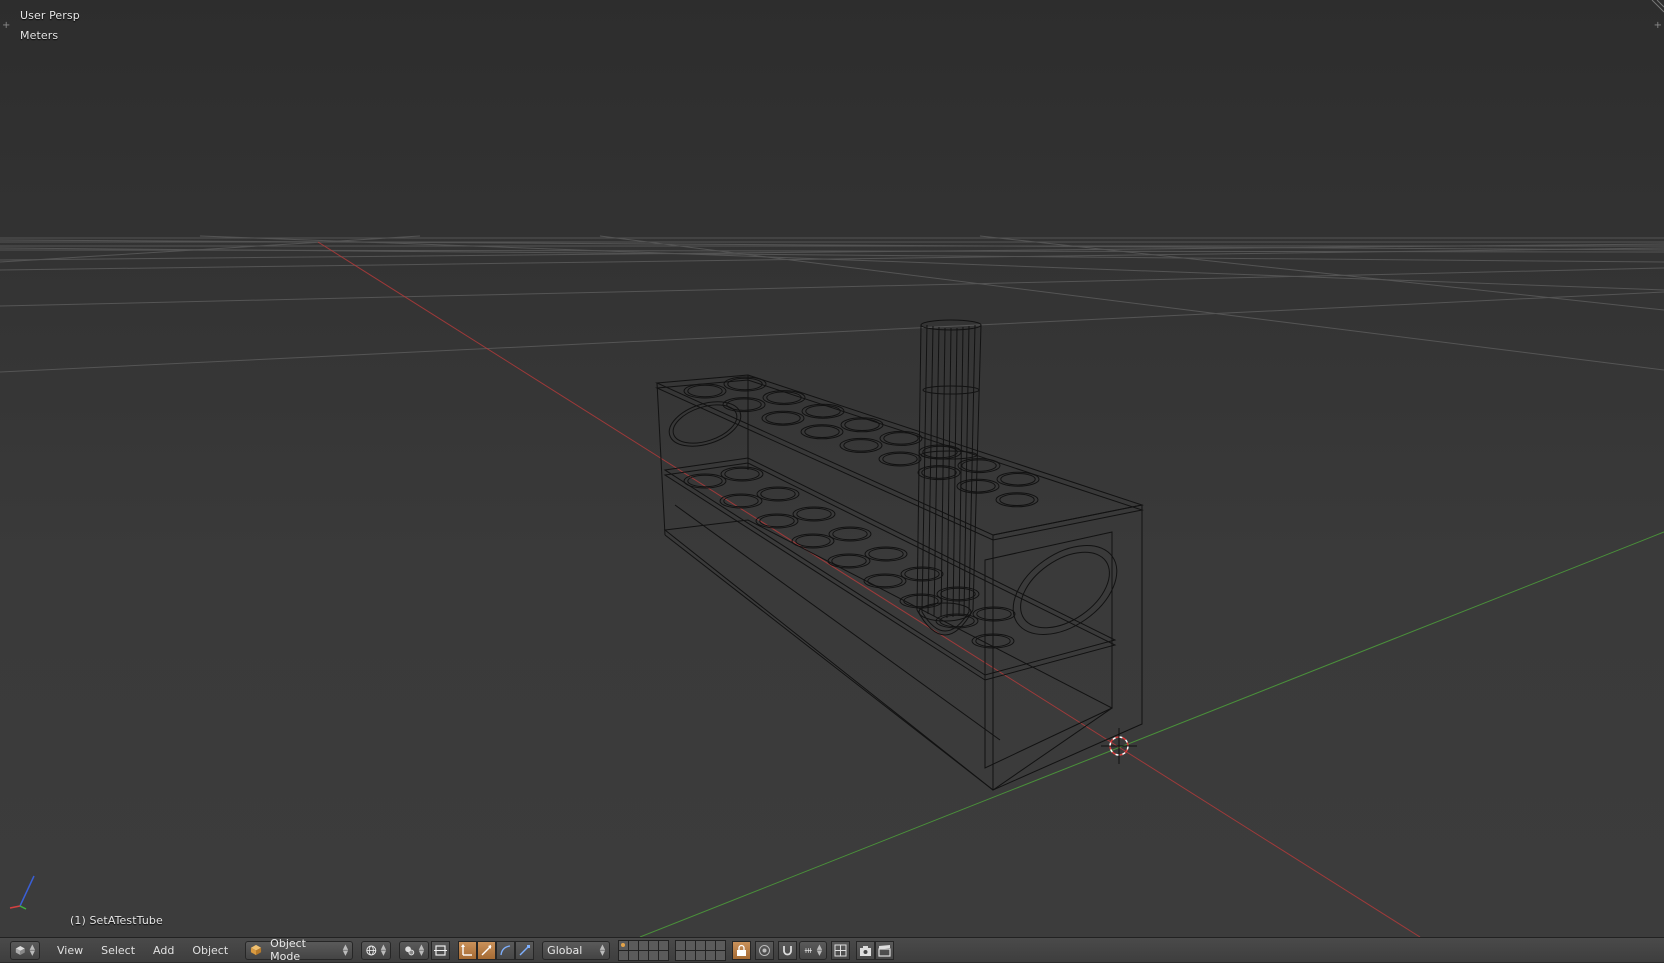 The image size is (1664, 963). Describe the element at coordinates (644, 950) in the screenshot. I see `layer-buttons` at that location.